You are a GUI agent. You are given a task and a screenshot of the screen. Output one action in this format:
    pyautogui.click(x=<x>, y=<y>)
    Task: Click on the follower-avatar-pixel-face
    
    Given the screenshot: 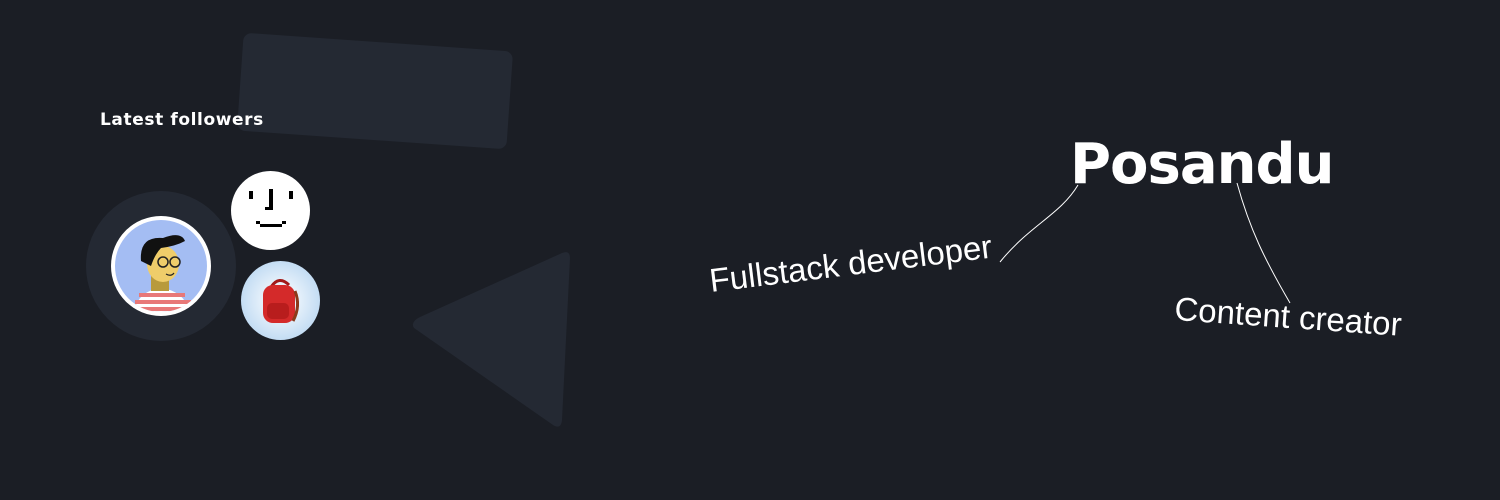 What is the action you would take?
    pyautogui.click(x=270, y=210)
    